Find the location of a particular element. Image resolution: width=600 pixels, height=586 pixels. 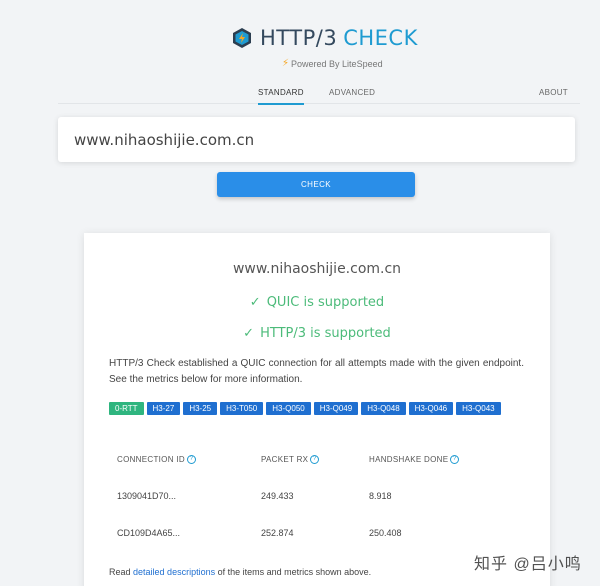

logo-title-check: CHECK is located at coordinates (380, 38).